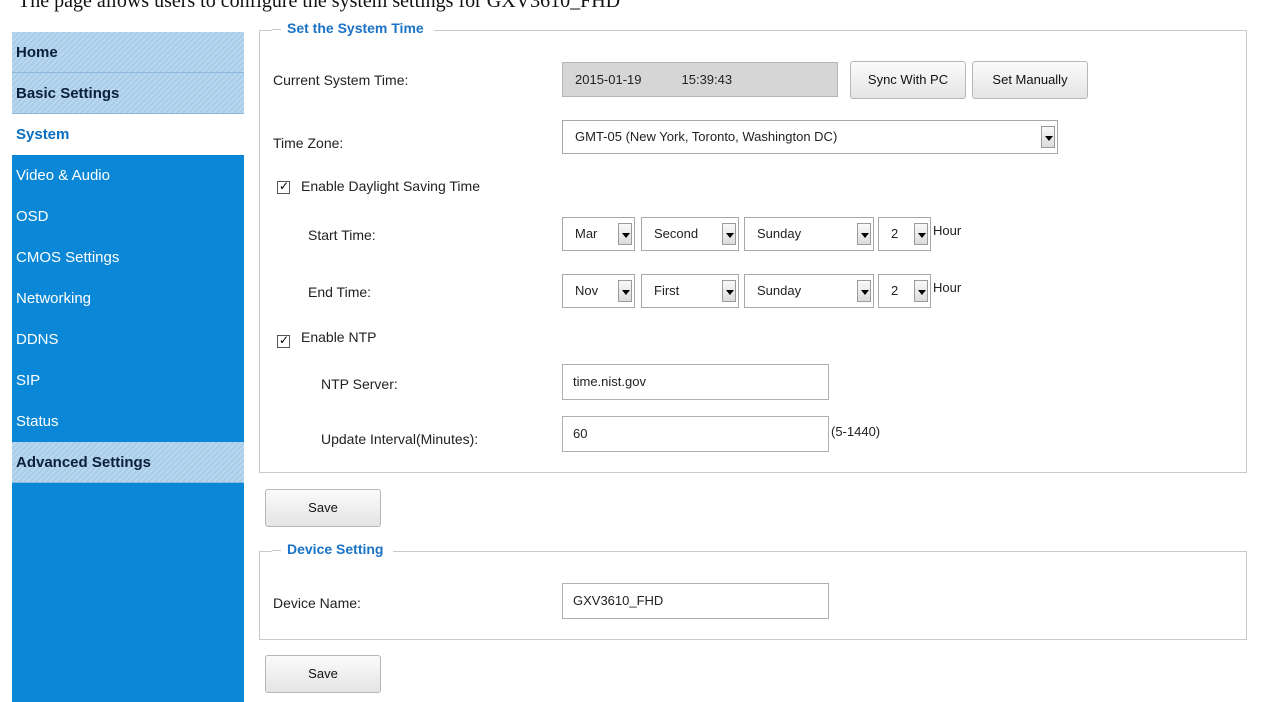 The height and width of the screenshot is (702, 1269). I want to click on update-interval-input: 60, so click(695, 434).